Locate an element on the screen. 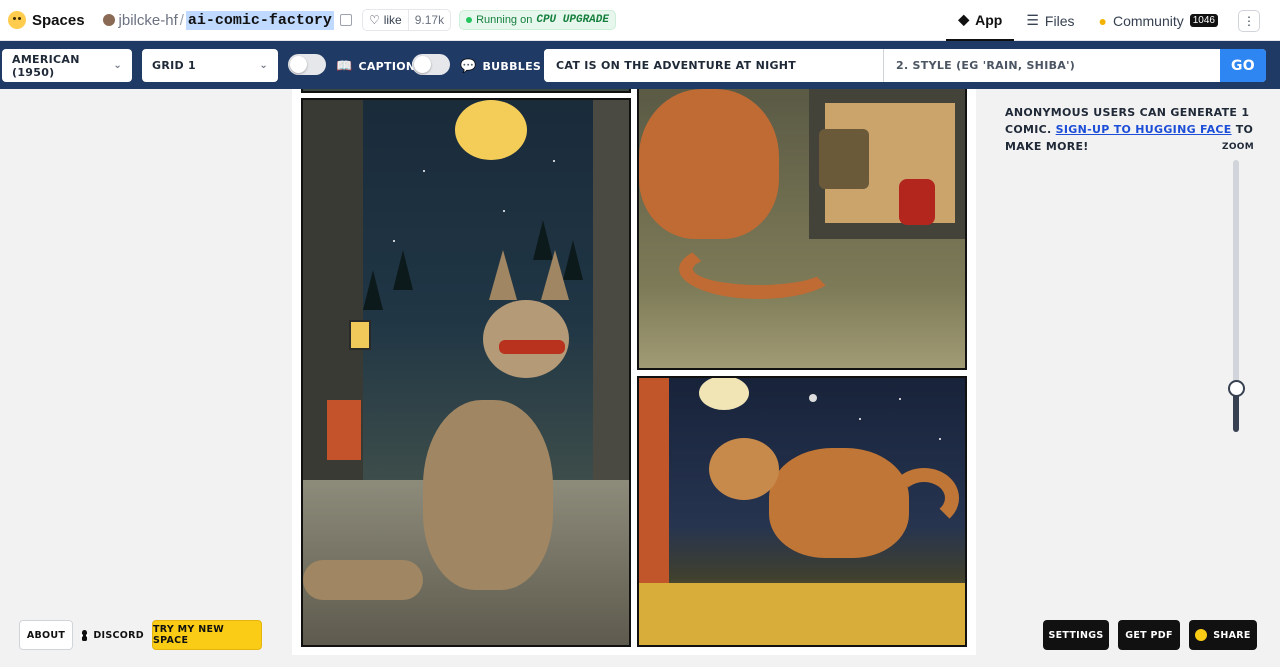 Image resolution: width=1280 pixels, height=667 pixels. files-icon: ☰ is located at coordinates (1032, 20).